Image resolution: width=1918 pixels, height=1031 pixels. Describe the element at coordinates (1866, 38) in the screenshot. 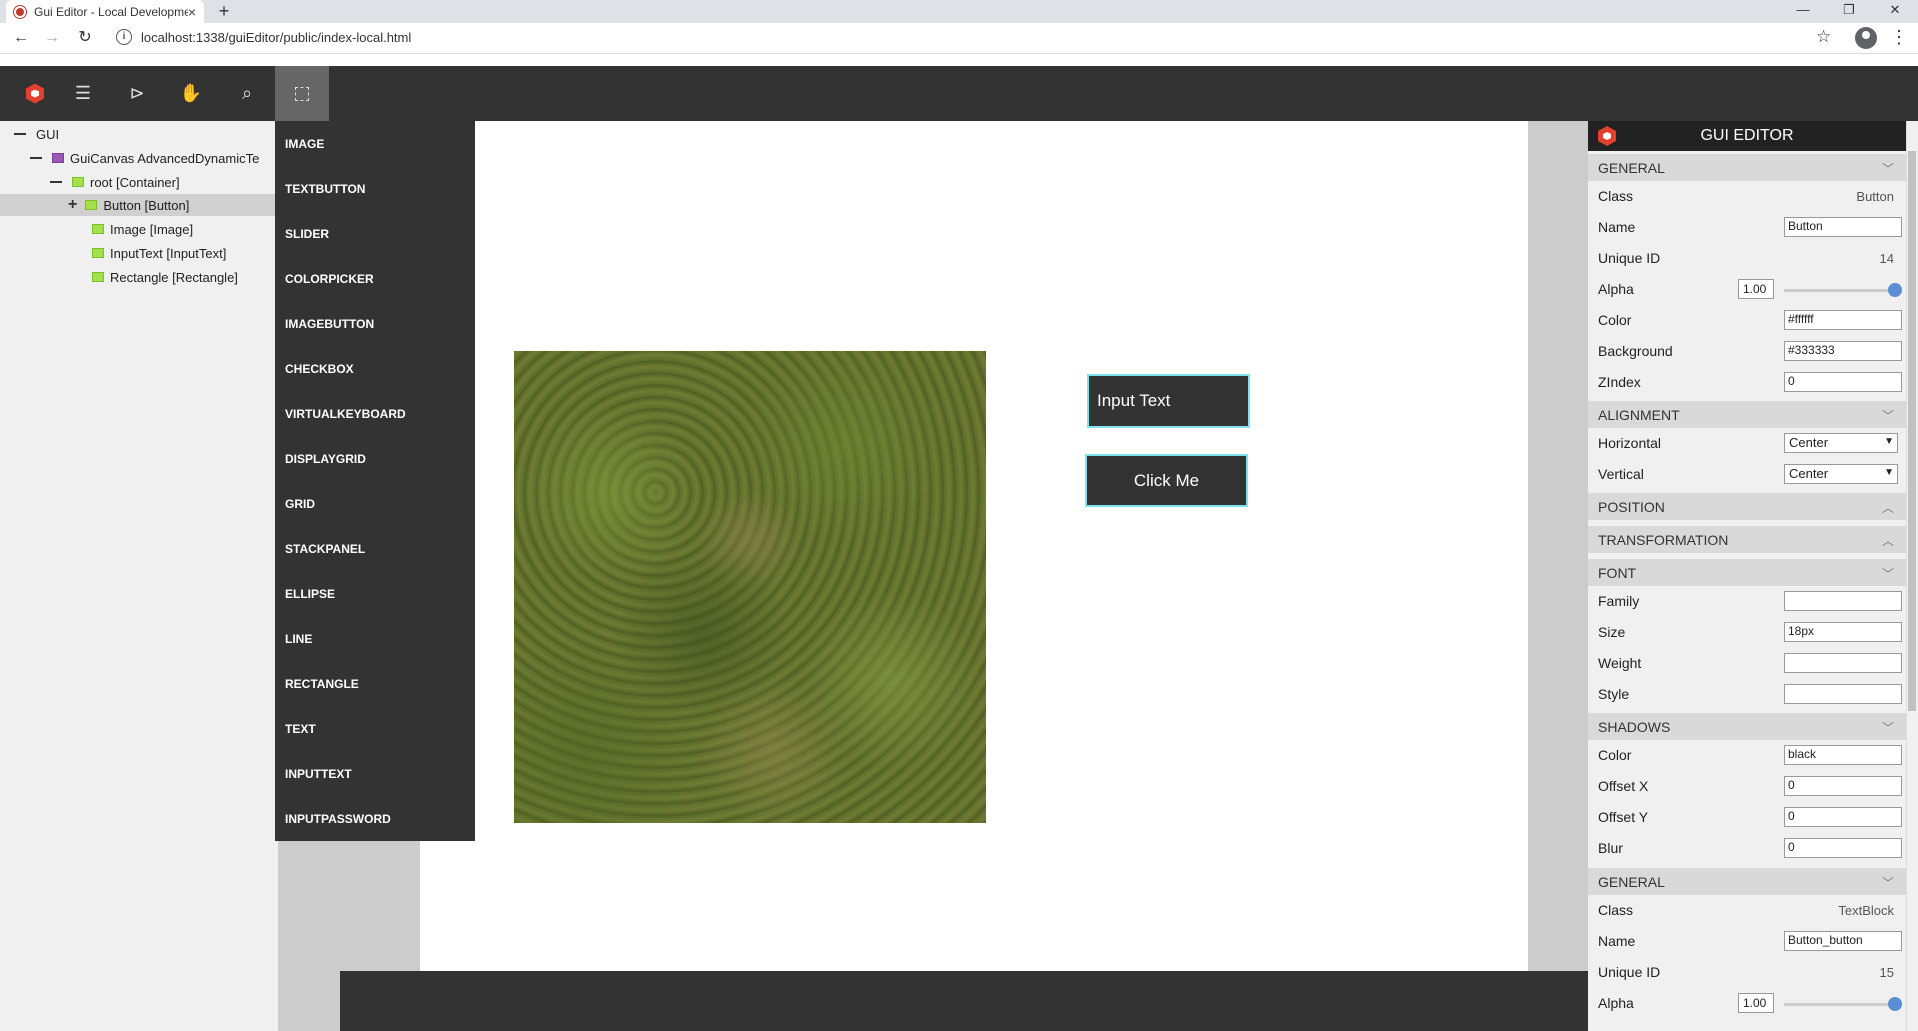

I see `profile-avatar-icon` at that location.